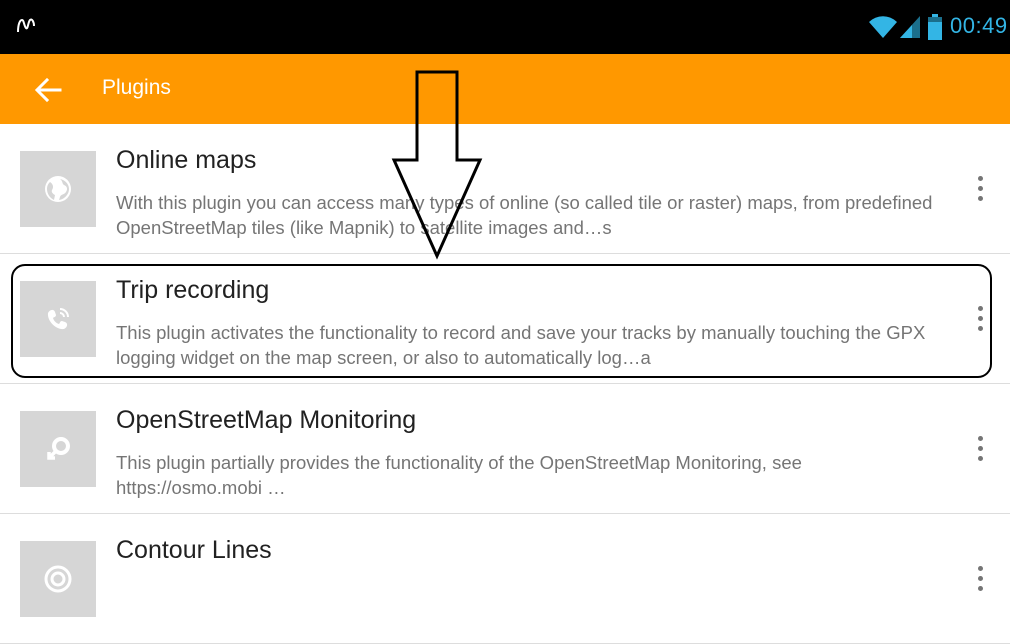 The width and height of the screenshot is (1010, 644). What do you see at coordinates (910, 27) in the screenshot?
I see `signal-icon` at bounding box center [910, 27].